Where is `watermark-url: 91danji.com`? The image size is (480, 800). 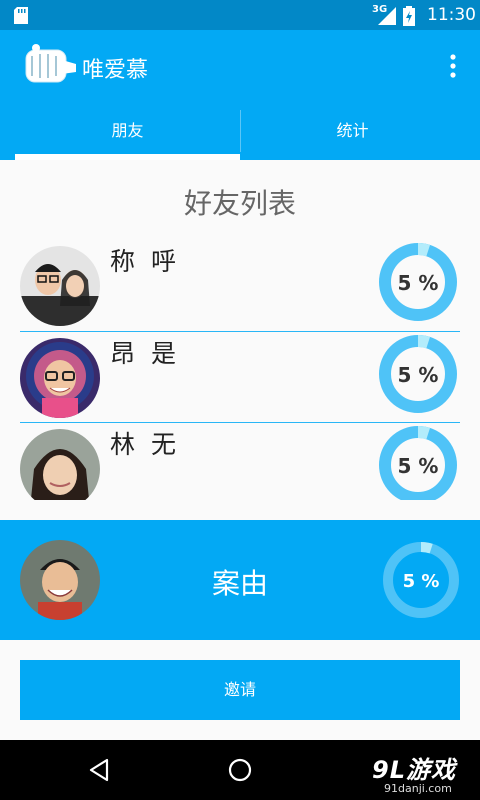 watermark-url: 91danji.com is located at coordinates (418, 788).